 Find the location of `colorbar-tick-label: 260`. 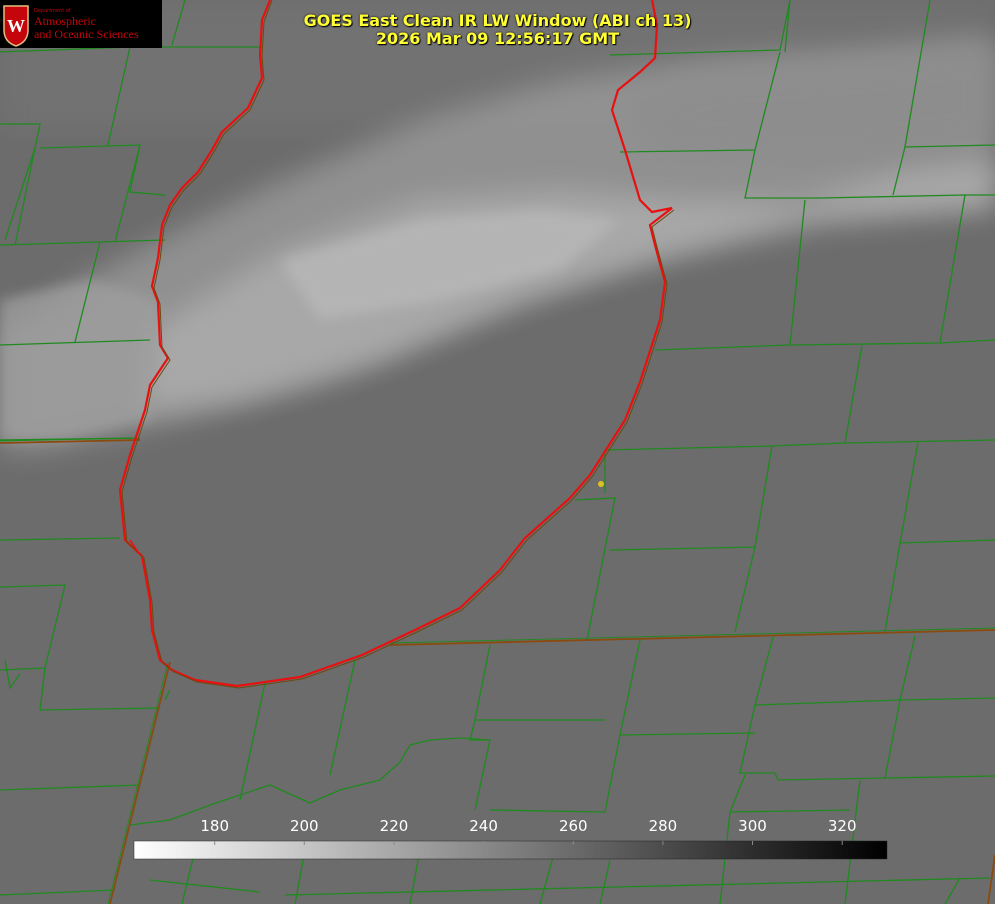

colorbar-tick-label: 260 is located at coordinates (573, 826).